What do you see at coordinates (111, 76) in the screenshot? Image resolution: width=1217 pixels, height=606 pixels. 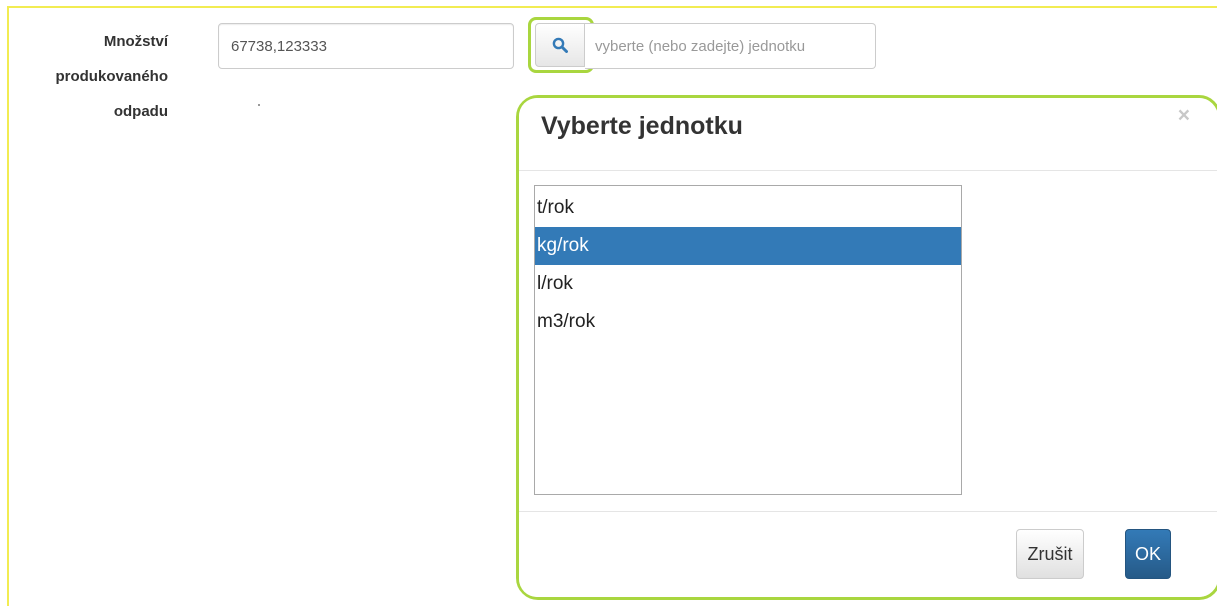 I see `field-label-line-2: produkovaného` at bounding box center [111, 76].